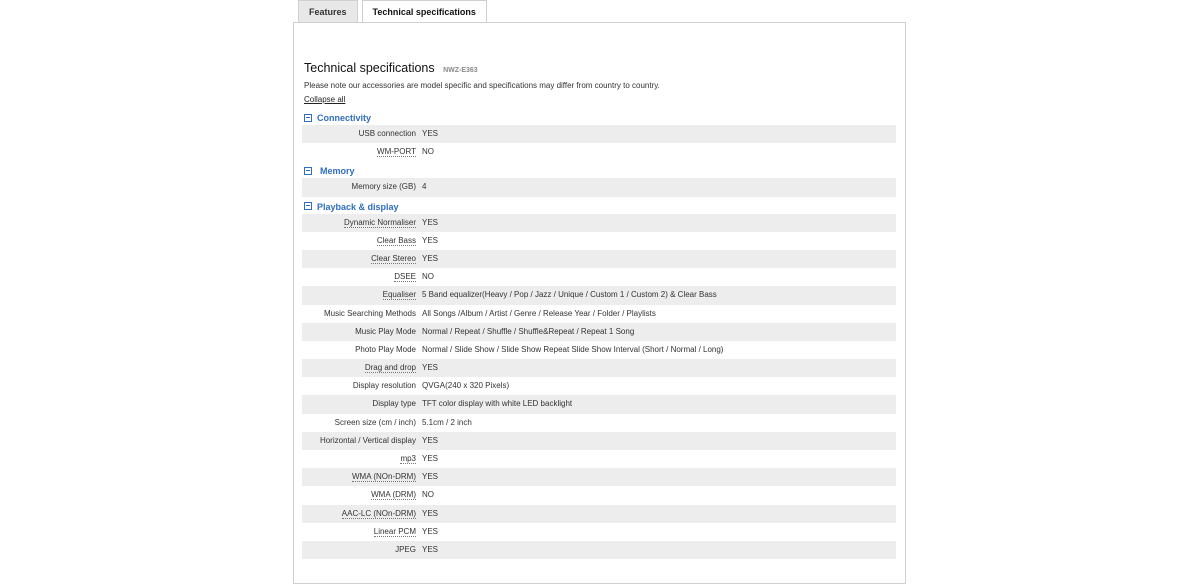 Image resolution: width=1200 pixels, height=584 pixels. Describe the element at coordinates (405, 549) in the screenshot. I see `spec-label: JPEG` at that location.